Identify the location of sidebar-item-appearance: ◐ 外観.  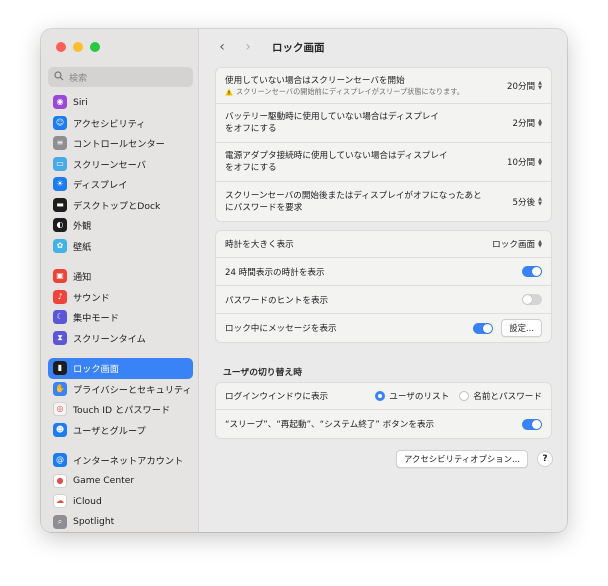
(120, 225).